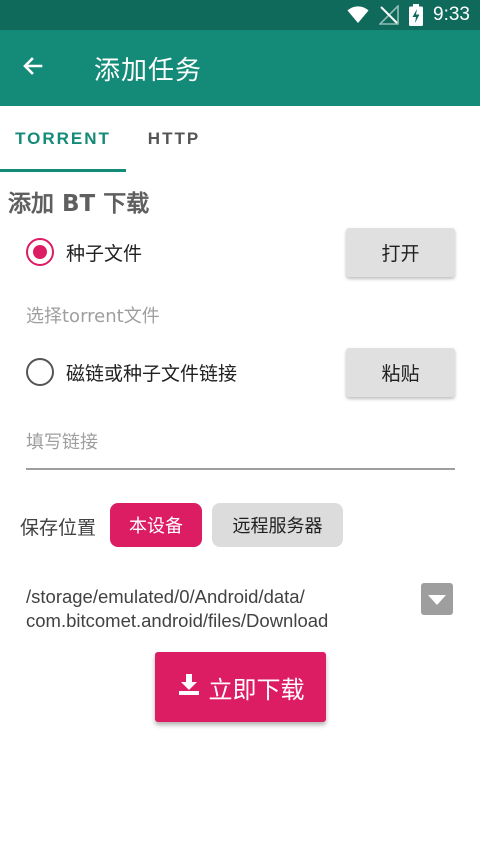 This screenshot has width=480, height=862. I want to click on torrent-file-hint: 选择torrent文件, so click(93, 316).